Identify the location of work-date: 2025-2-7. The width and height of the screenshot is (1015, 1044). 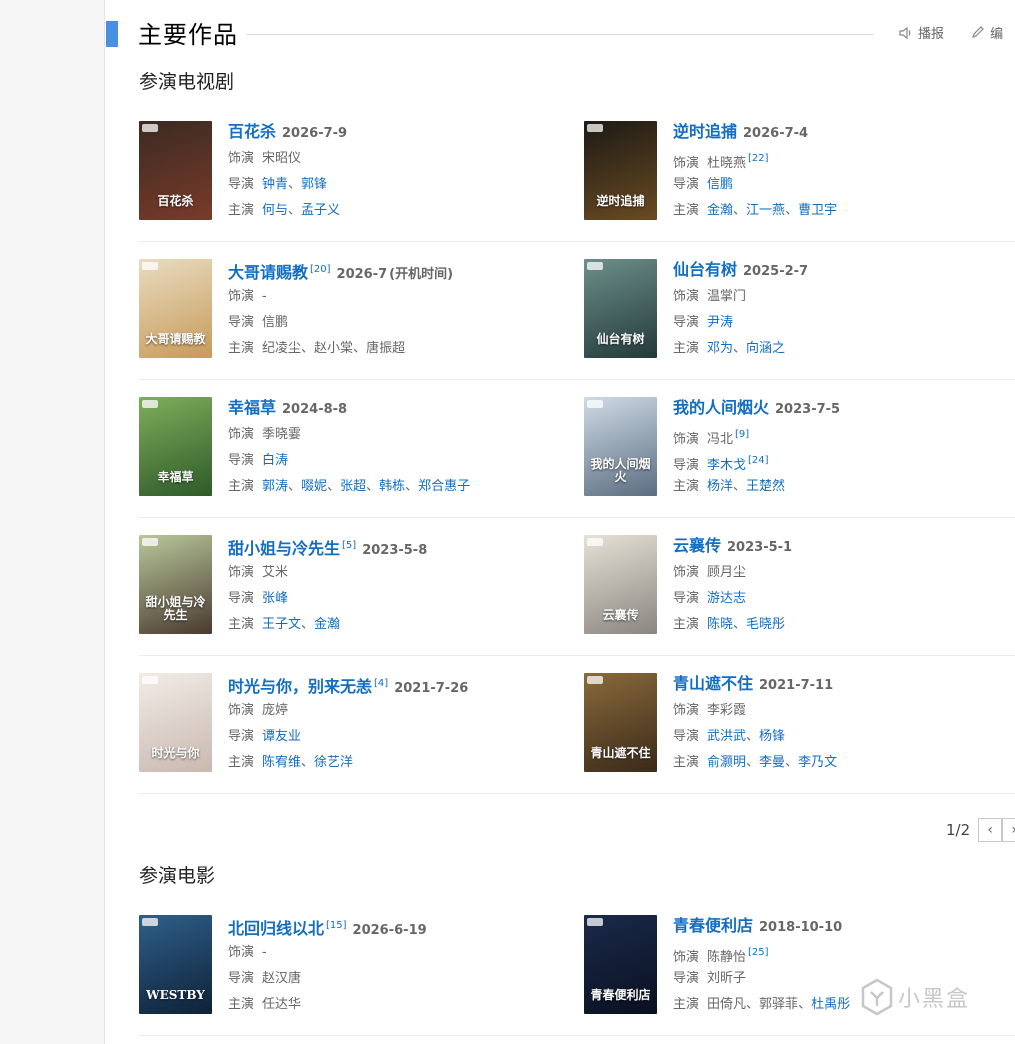
(776, 271).